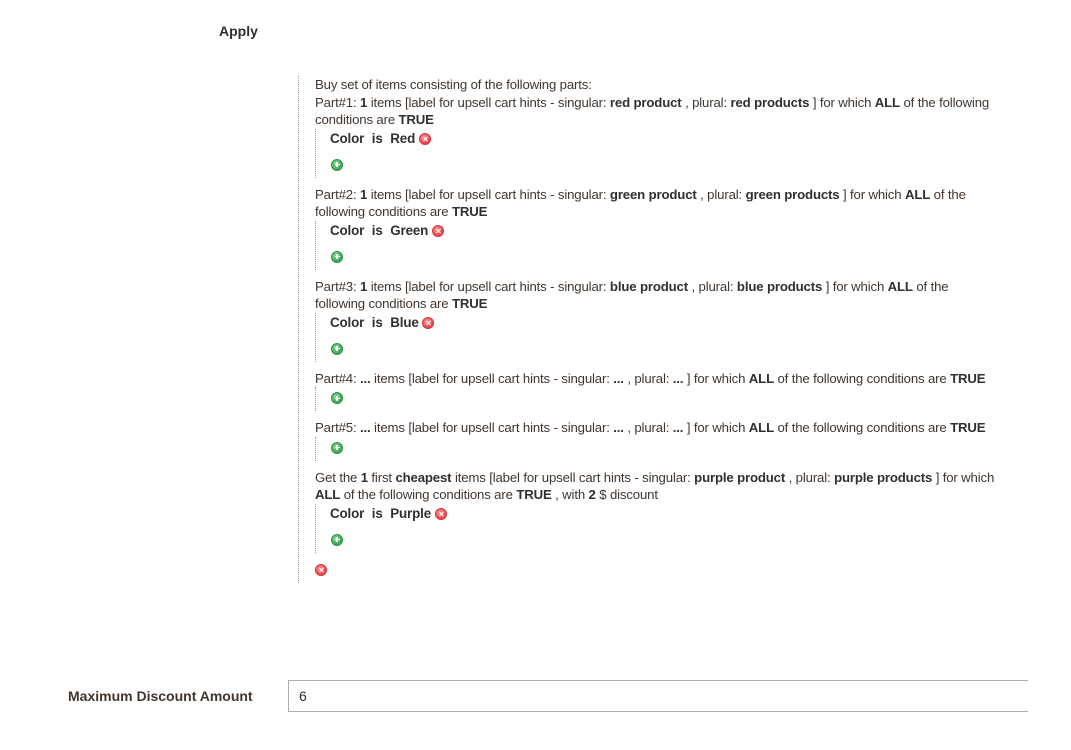  What do you see at coordinates (160, 696) in the screenshot?
I see `max-discount-label: Maximum Discount Amount` at bounding box center [160, 696].